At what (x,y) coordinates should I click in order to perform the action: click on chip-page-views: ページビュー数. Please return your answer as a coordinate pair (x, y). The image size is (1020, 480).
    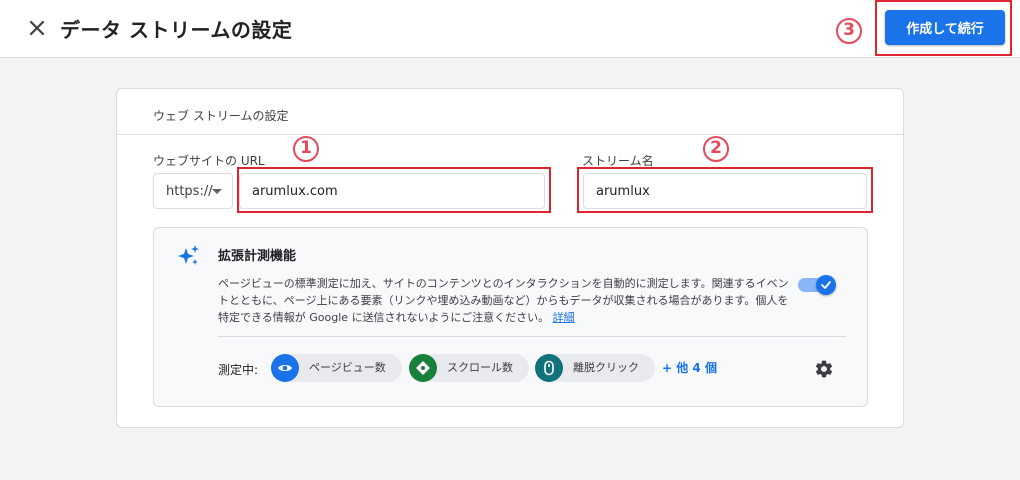
    Looking at the image, I should click on (336, 368).